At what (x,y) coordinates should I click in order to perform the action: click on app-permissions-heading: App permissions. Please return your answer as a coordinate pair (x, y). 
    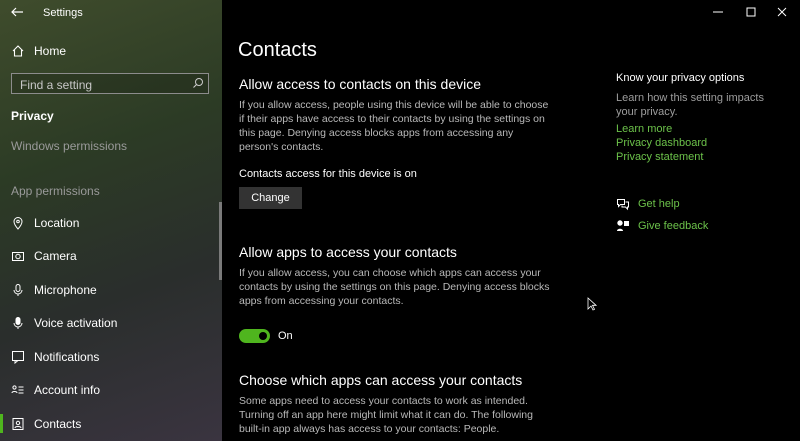
    Looking at the image, I should click on (55, 191).